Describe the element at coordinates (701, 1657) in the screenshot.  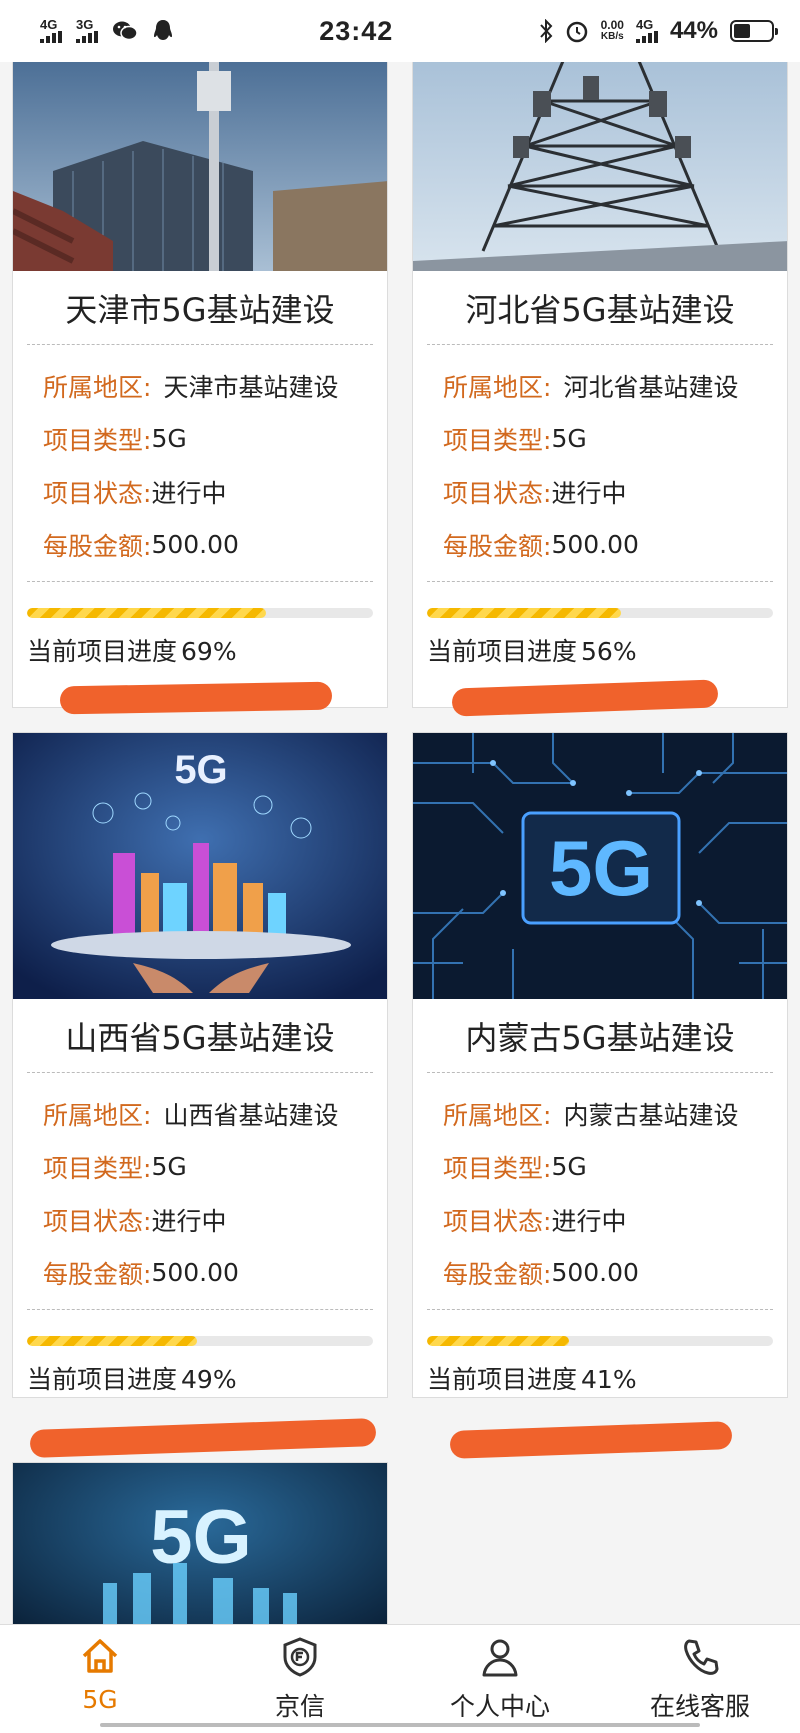
I see `phone-icon` at that location.